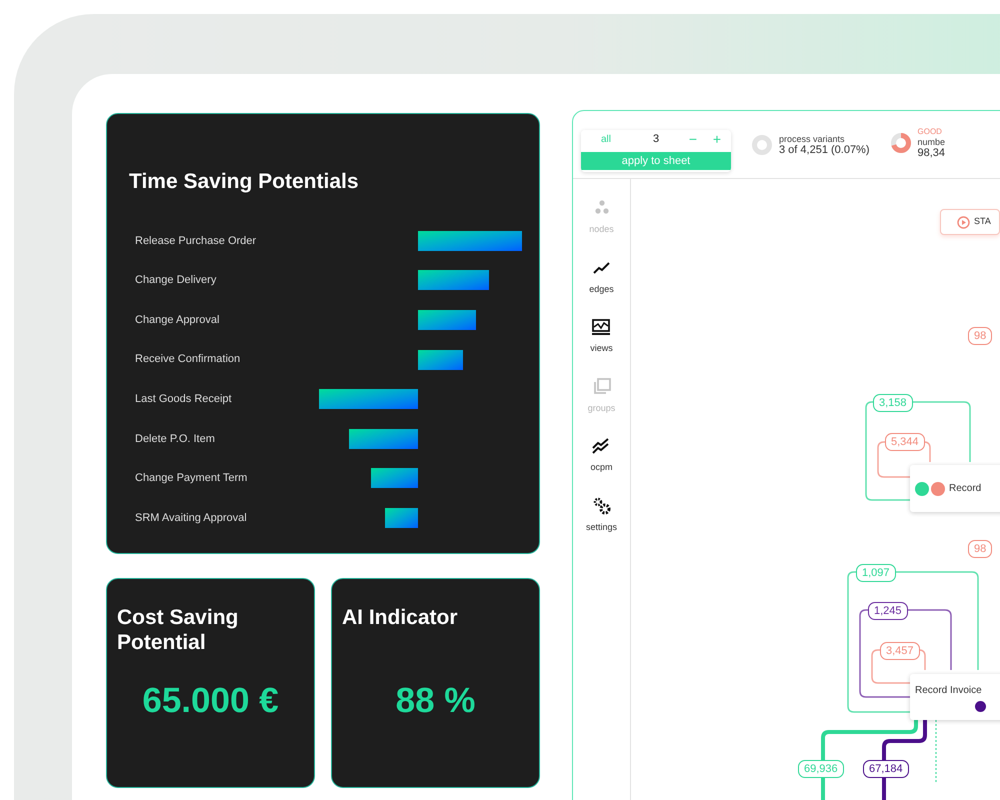 The width and height of the screenshot is (1000, 800). I want to click on activity-label: Record Invoice, so click(949, 691).